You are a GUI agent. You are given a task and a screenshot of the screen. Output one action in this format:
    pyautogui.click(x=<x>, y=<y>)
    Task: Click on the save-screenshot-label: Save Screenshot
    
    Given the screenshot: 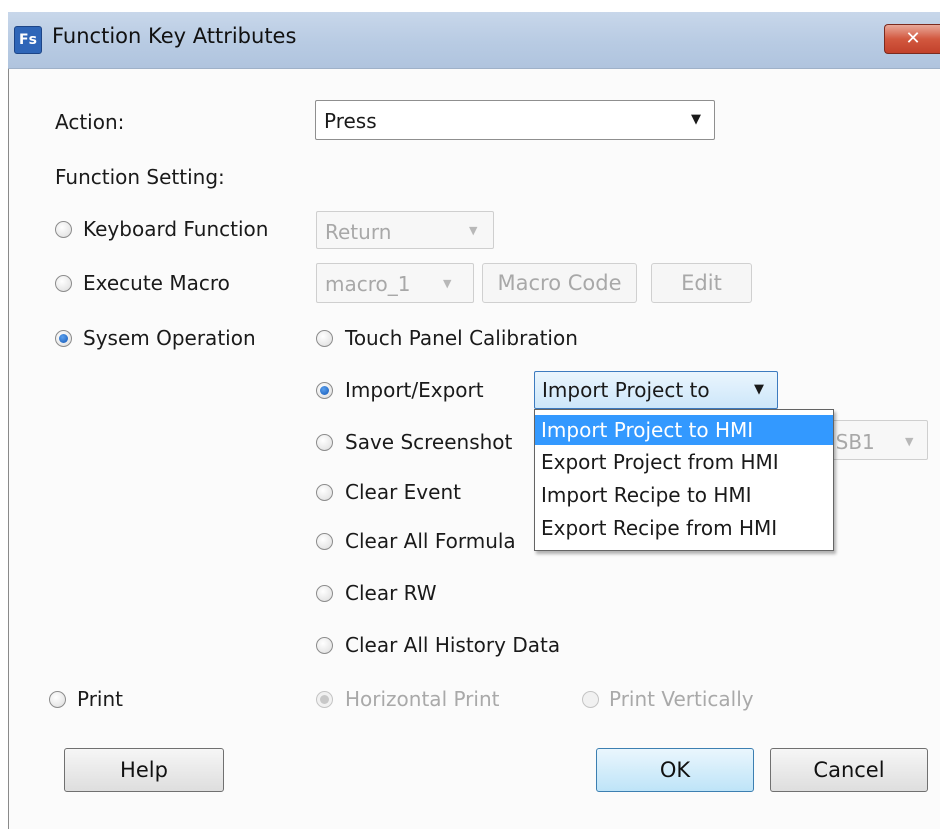 What is the action you would take?
    pyautogui.click(x=429, y=442)
    